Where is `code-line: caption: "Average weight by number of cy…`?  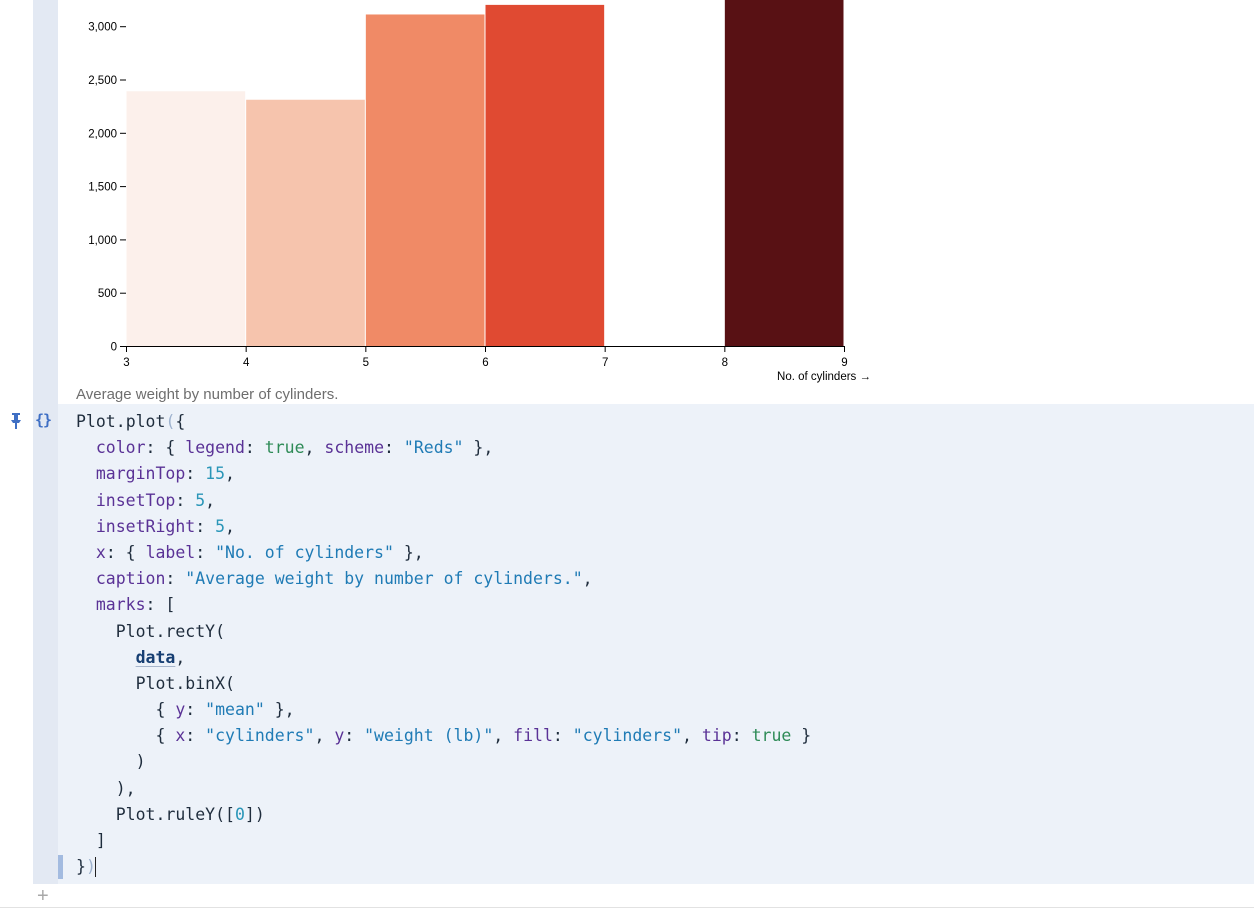
code-line: caption: "Average weight by number of cy… is located at coordinates (443, 579).